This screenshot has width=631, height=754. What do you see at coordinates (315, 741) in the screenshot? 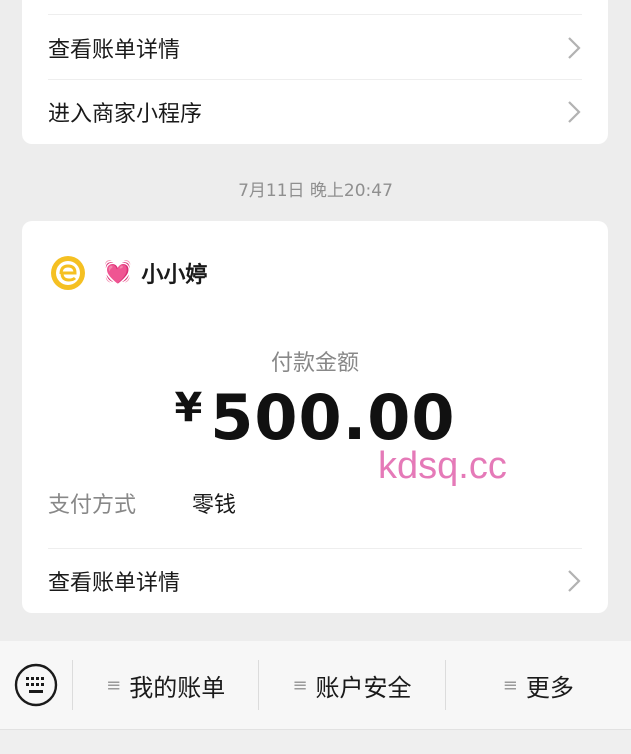
I see `bottom-safe-area` at bounding box center [315, 741].